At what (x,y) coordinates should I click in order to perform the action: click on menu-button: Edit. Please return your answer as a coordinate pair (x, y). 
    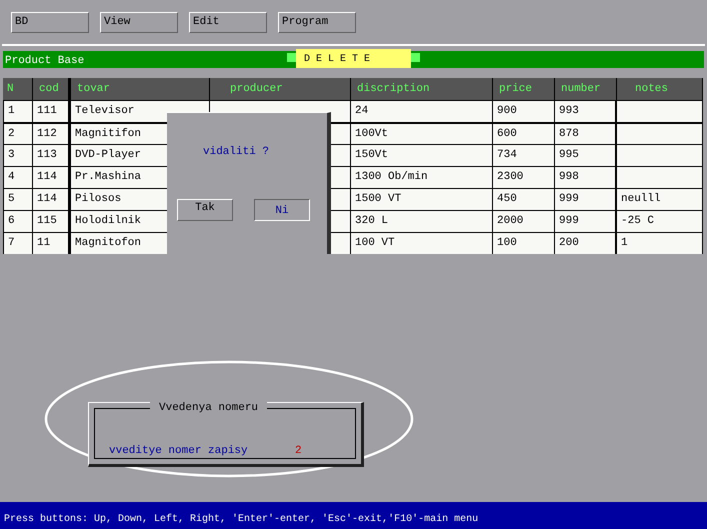
    Looking at the image, I should click on (228, 22).